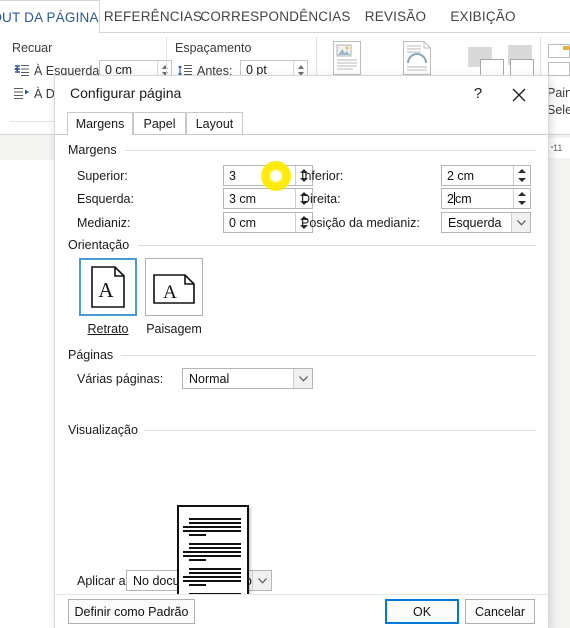  I want to click on set-as-default-button: Definir como Padrão, so click(131, 611).